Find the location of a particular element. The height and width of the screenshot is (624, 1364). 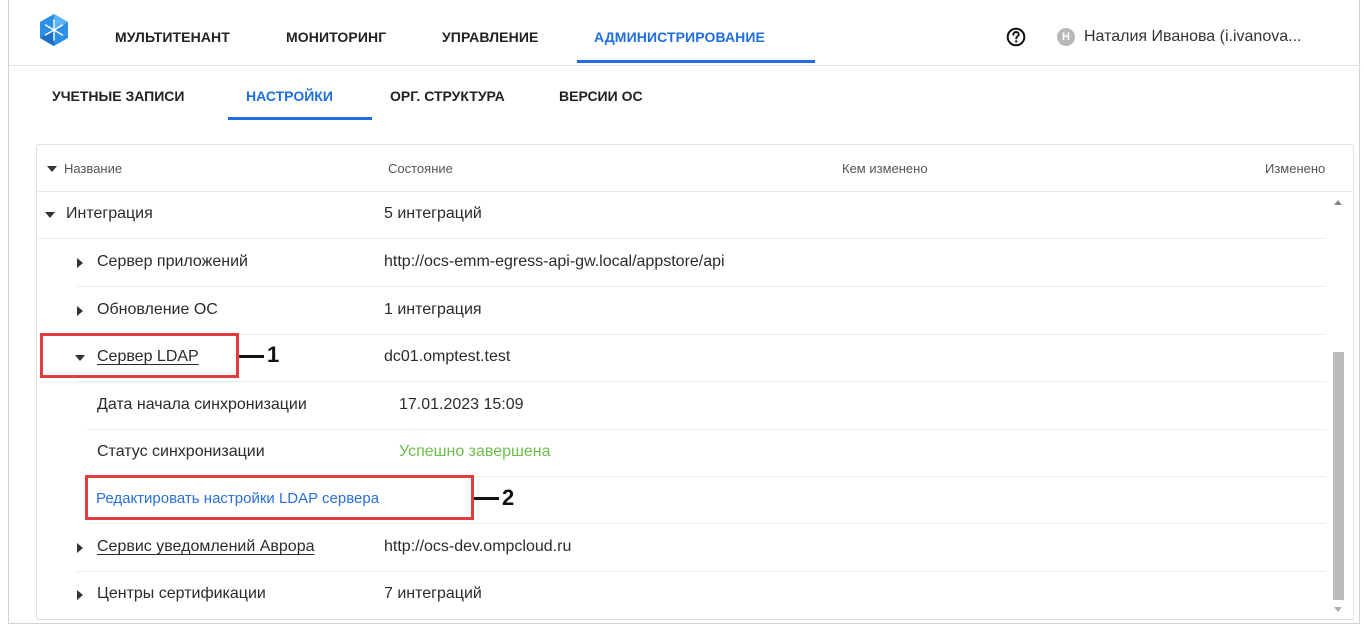

row-state: http://ocs-dev.ompcloud.ru is located at coordinates (478, 546).